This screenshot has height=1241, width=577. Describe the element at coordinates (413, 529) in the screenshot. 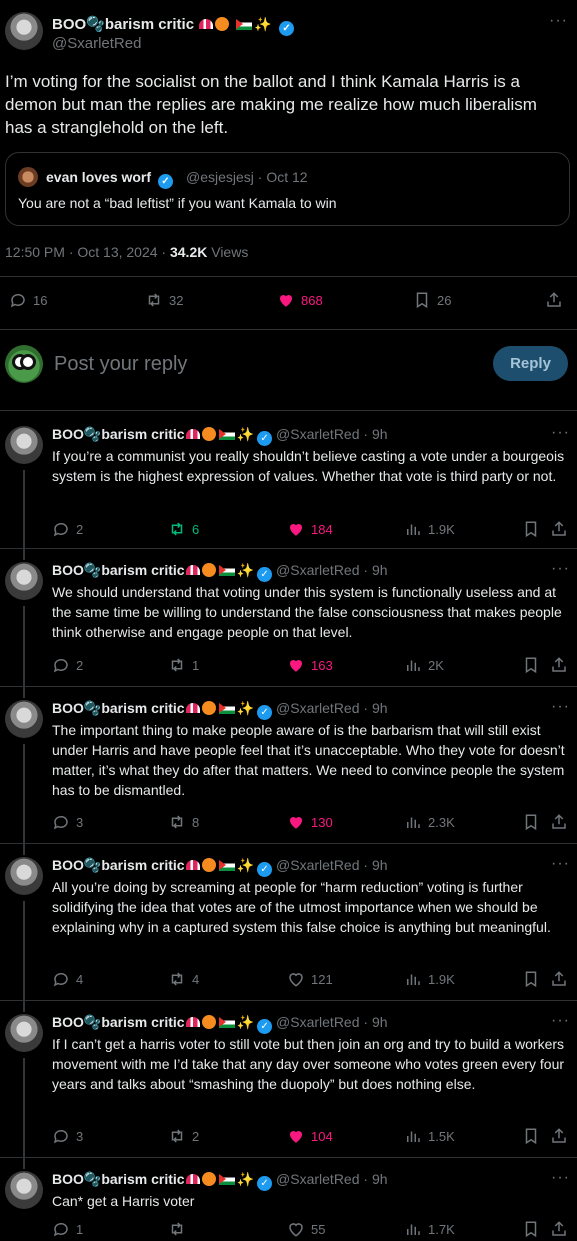

I see `views-chart-icon` at that location.